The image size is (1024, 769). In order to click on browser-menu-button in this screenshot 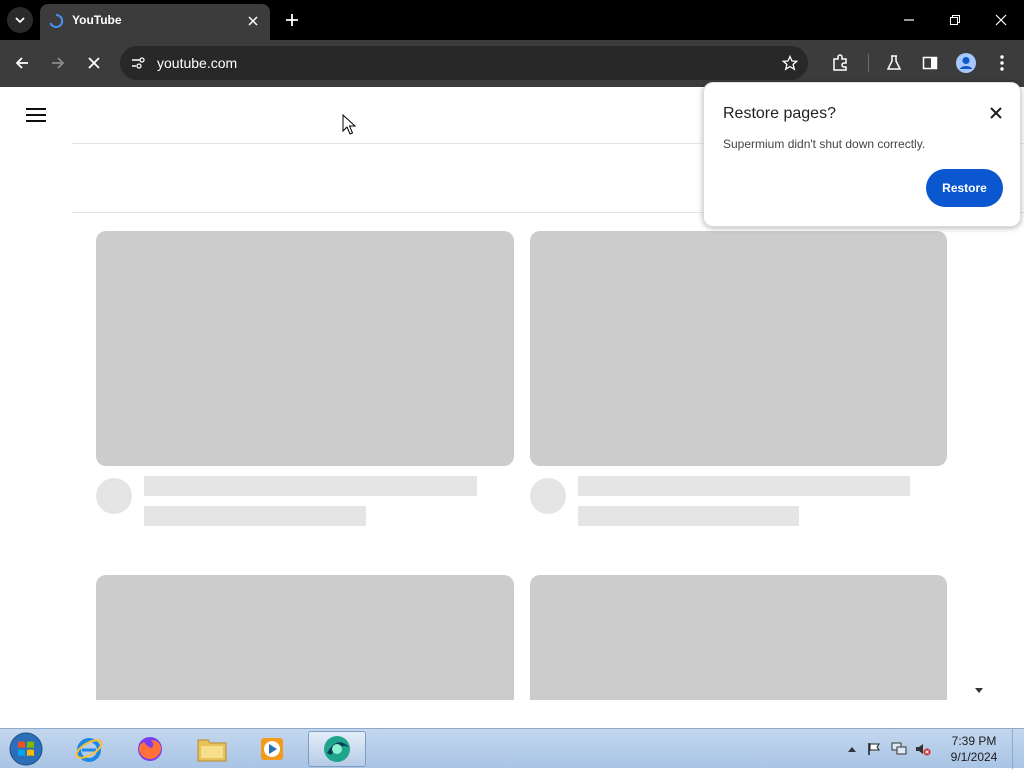, I will do `click(1002, 63)`.